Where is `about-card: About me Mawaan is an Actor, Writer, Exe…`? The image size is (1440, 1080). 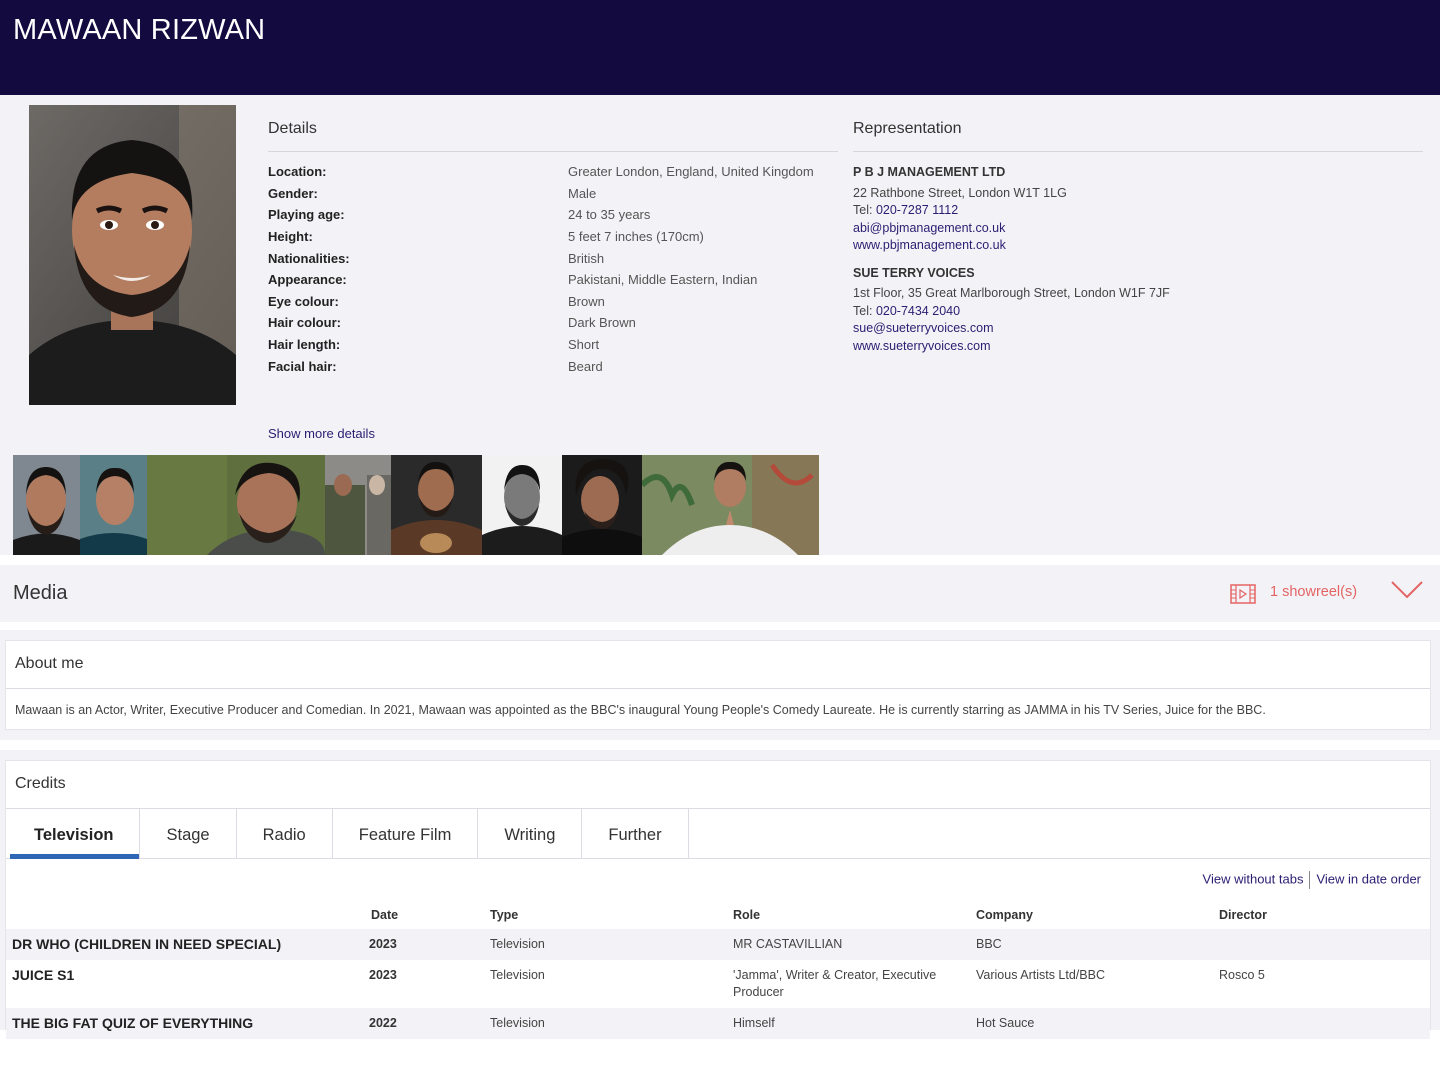
about-card: About me Mawaan is an Actor, Writer, Exe… is located at coordinates (718, 685).